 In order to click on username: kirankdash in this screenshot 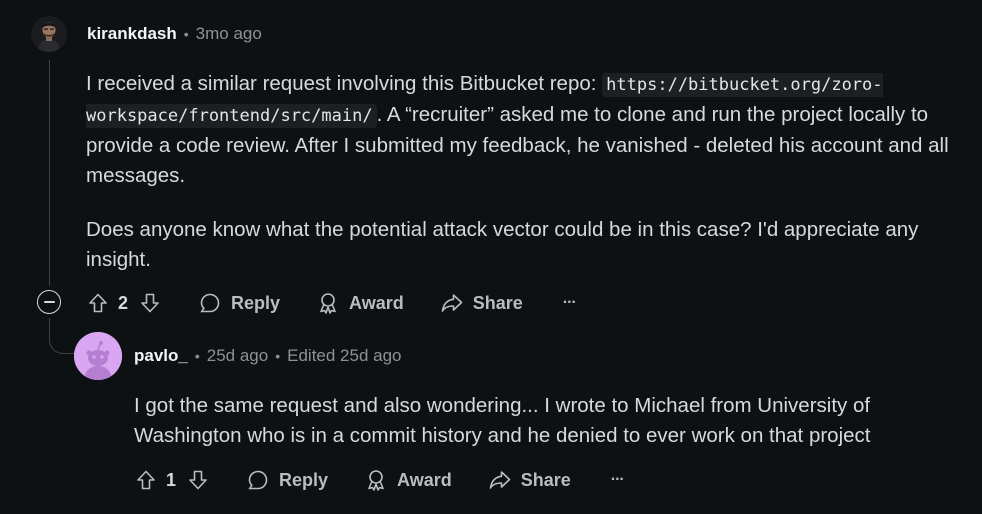, I will do `click(132, 34)`.